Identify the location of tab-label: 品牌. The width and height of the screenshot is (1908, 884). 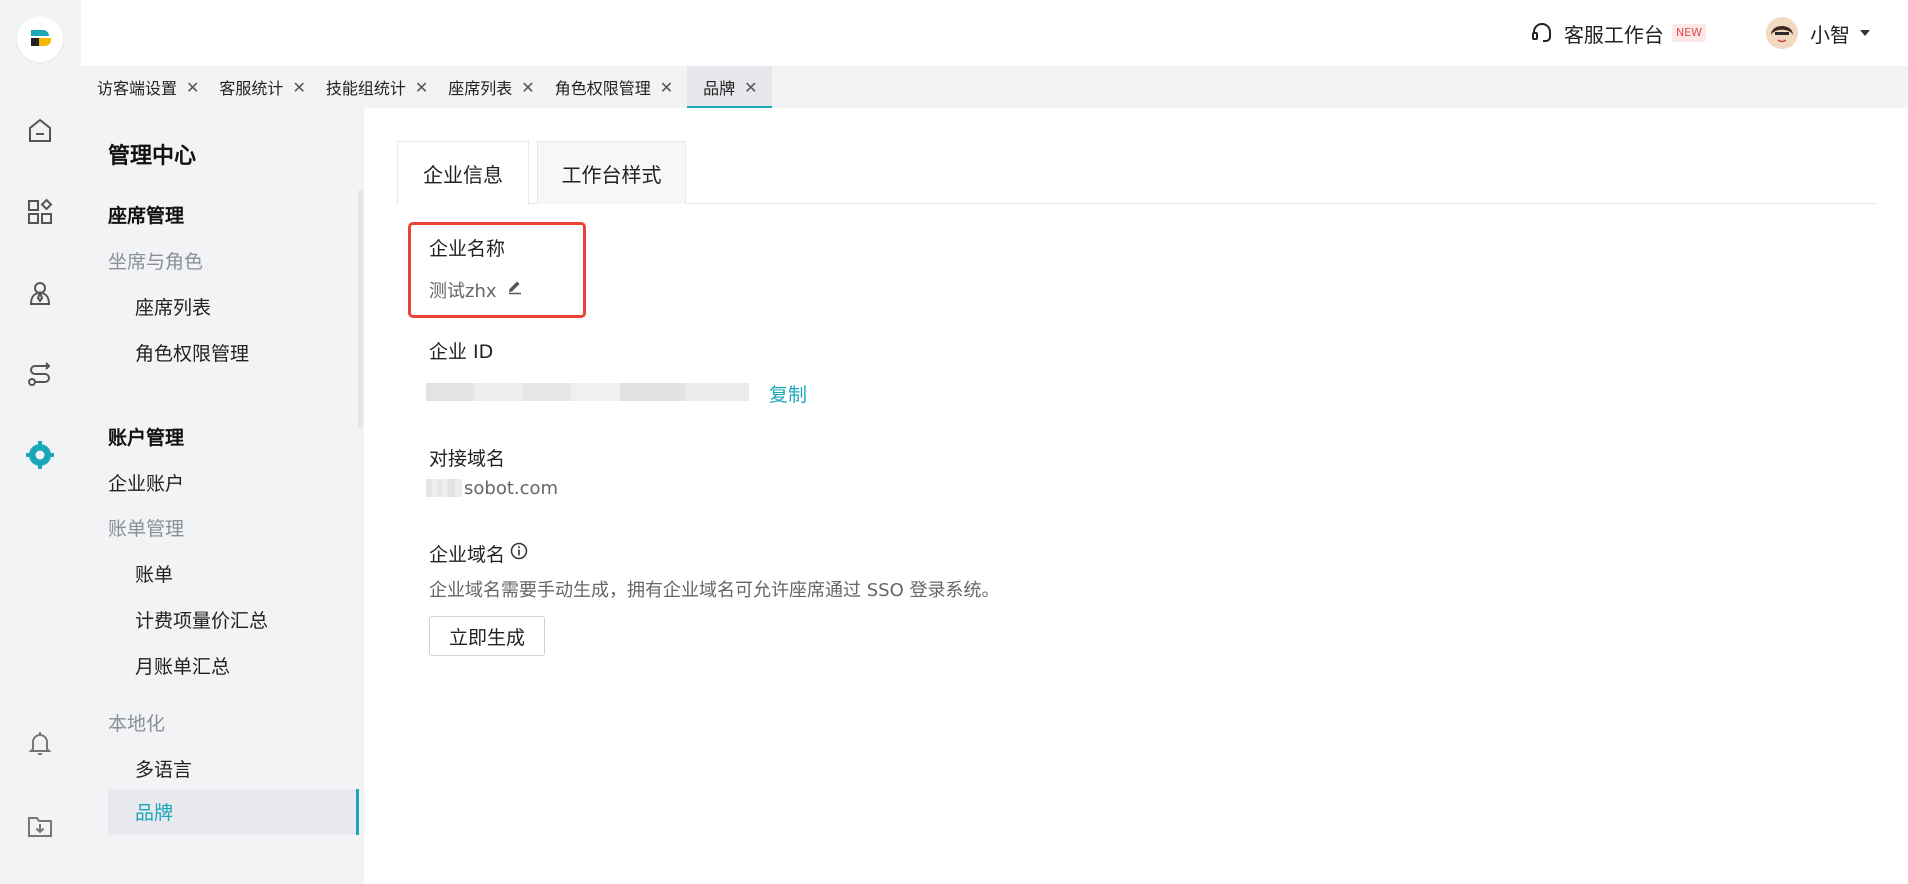
(719, 88).